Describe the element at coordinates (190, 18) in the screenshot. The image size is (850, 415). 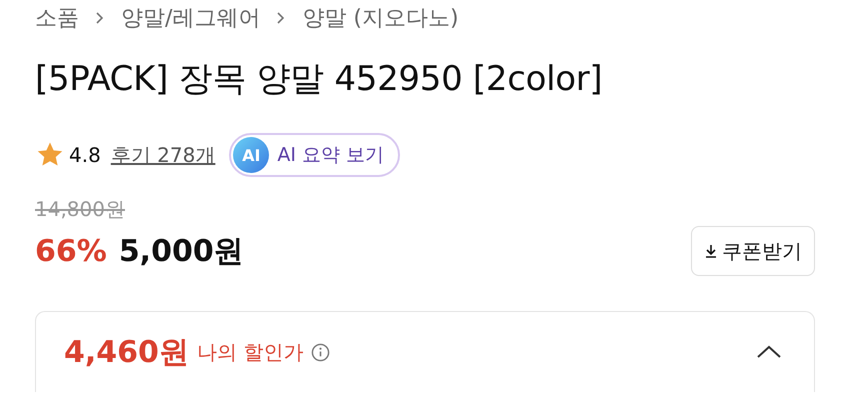
I see `breadcrumb-link: 양말/레그웨어` at that location.